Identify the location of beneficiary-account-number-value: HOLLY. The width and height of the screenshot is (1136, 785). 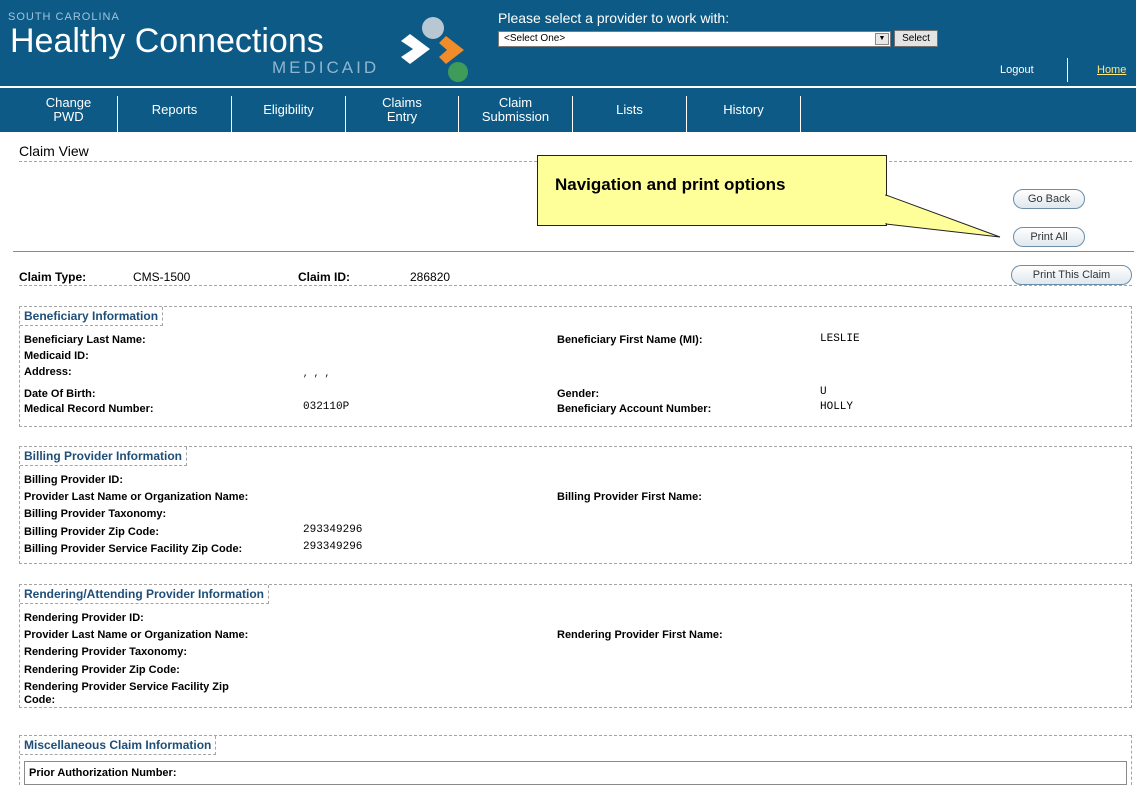
(837, 407).